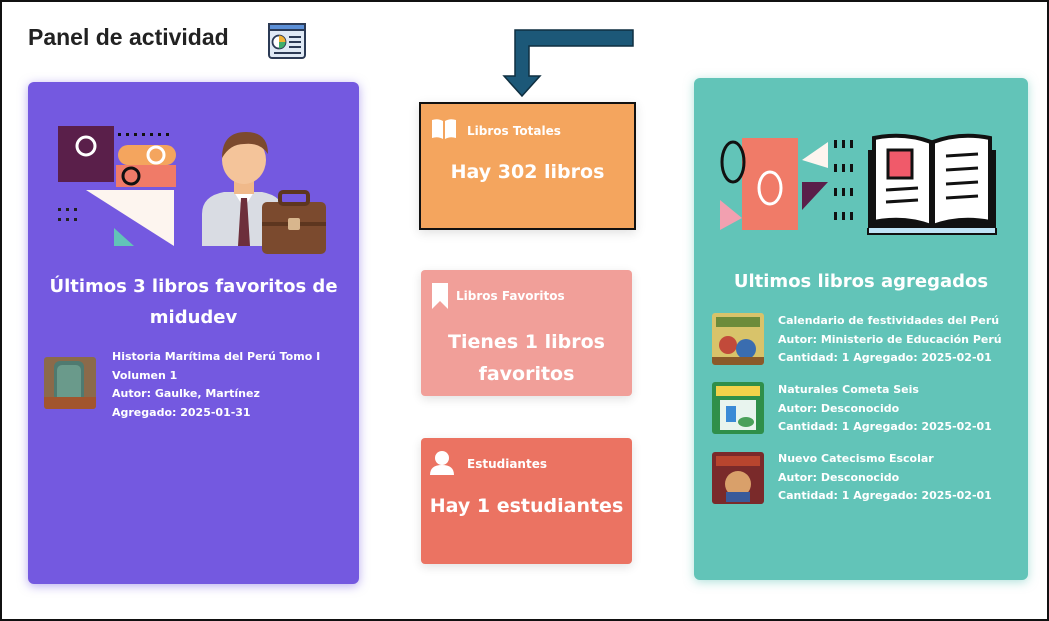 Image resolution: width=1049 pixels, height=621 pixels. Describe the element at coordinates (442, 463) in the screenshot. I see `user-icon` at that location.